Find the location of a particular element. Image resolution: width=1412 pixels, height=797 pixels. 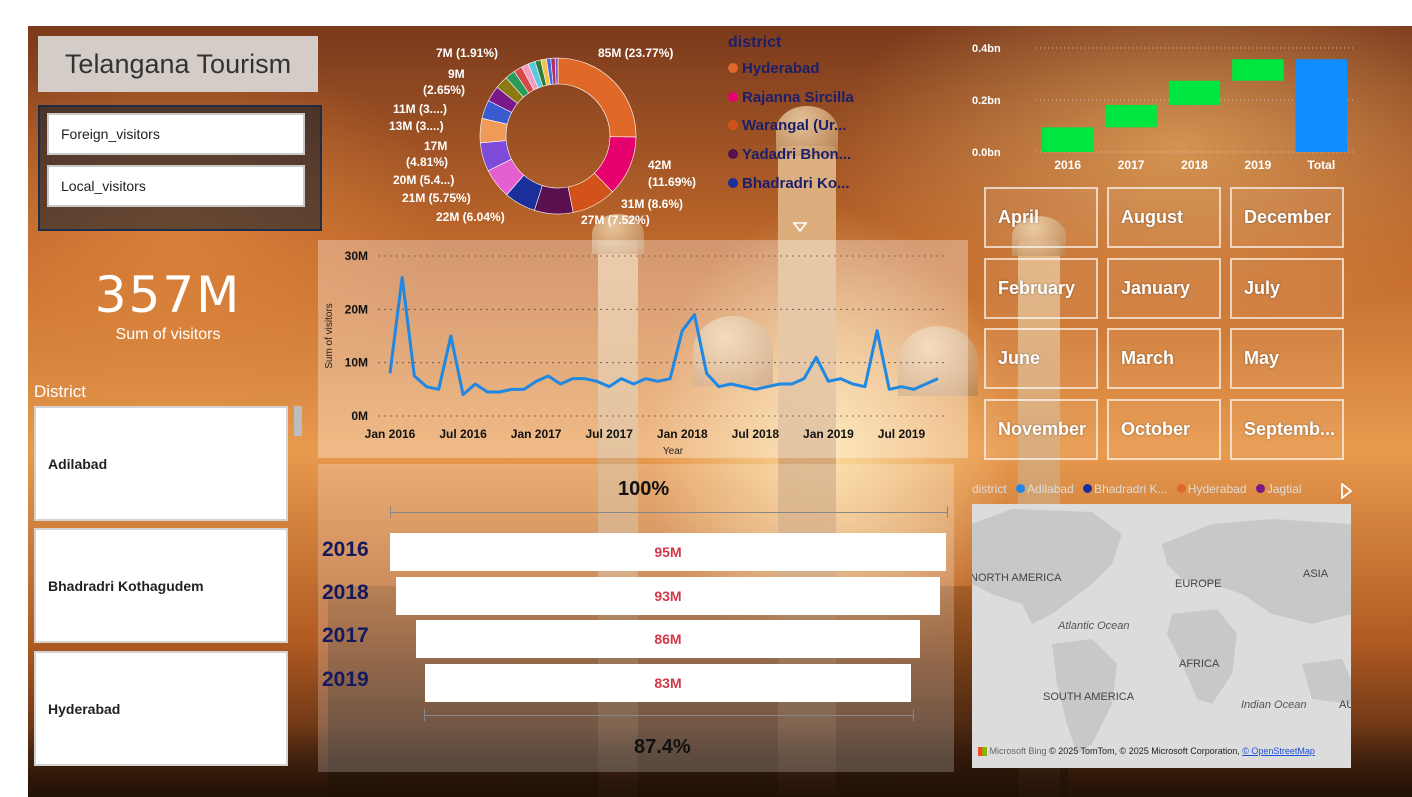

donut-label: (4.81%) is located at coordinates (427, 162).